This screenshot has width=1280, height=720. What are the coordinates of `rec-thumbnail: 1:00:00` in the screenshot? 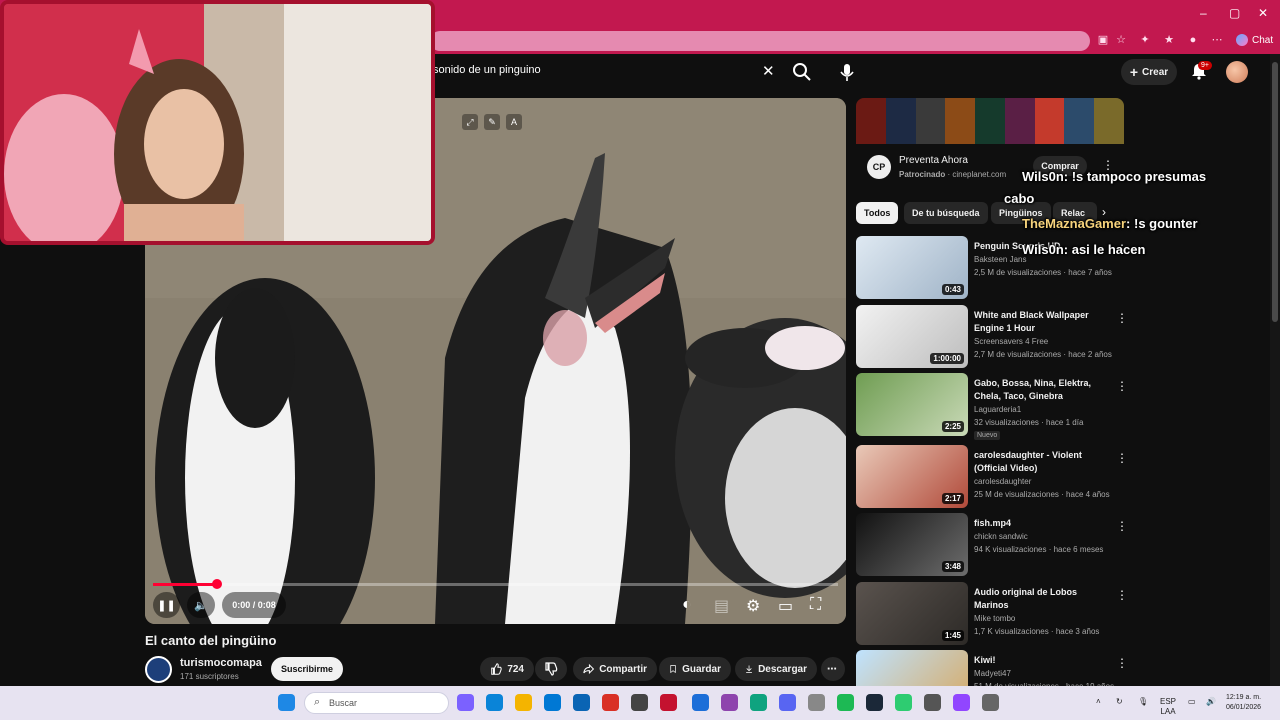 It's located at (912, 336).